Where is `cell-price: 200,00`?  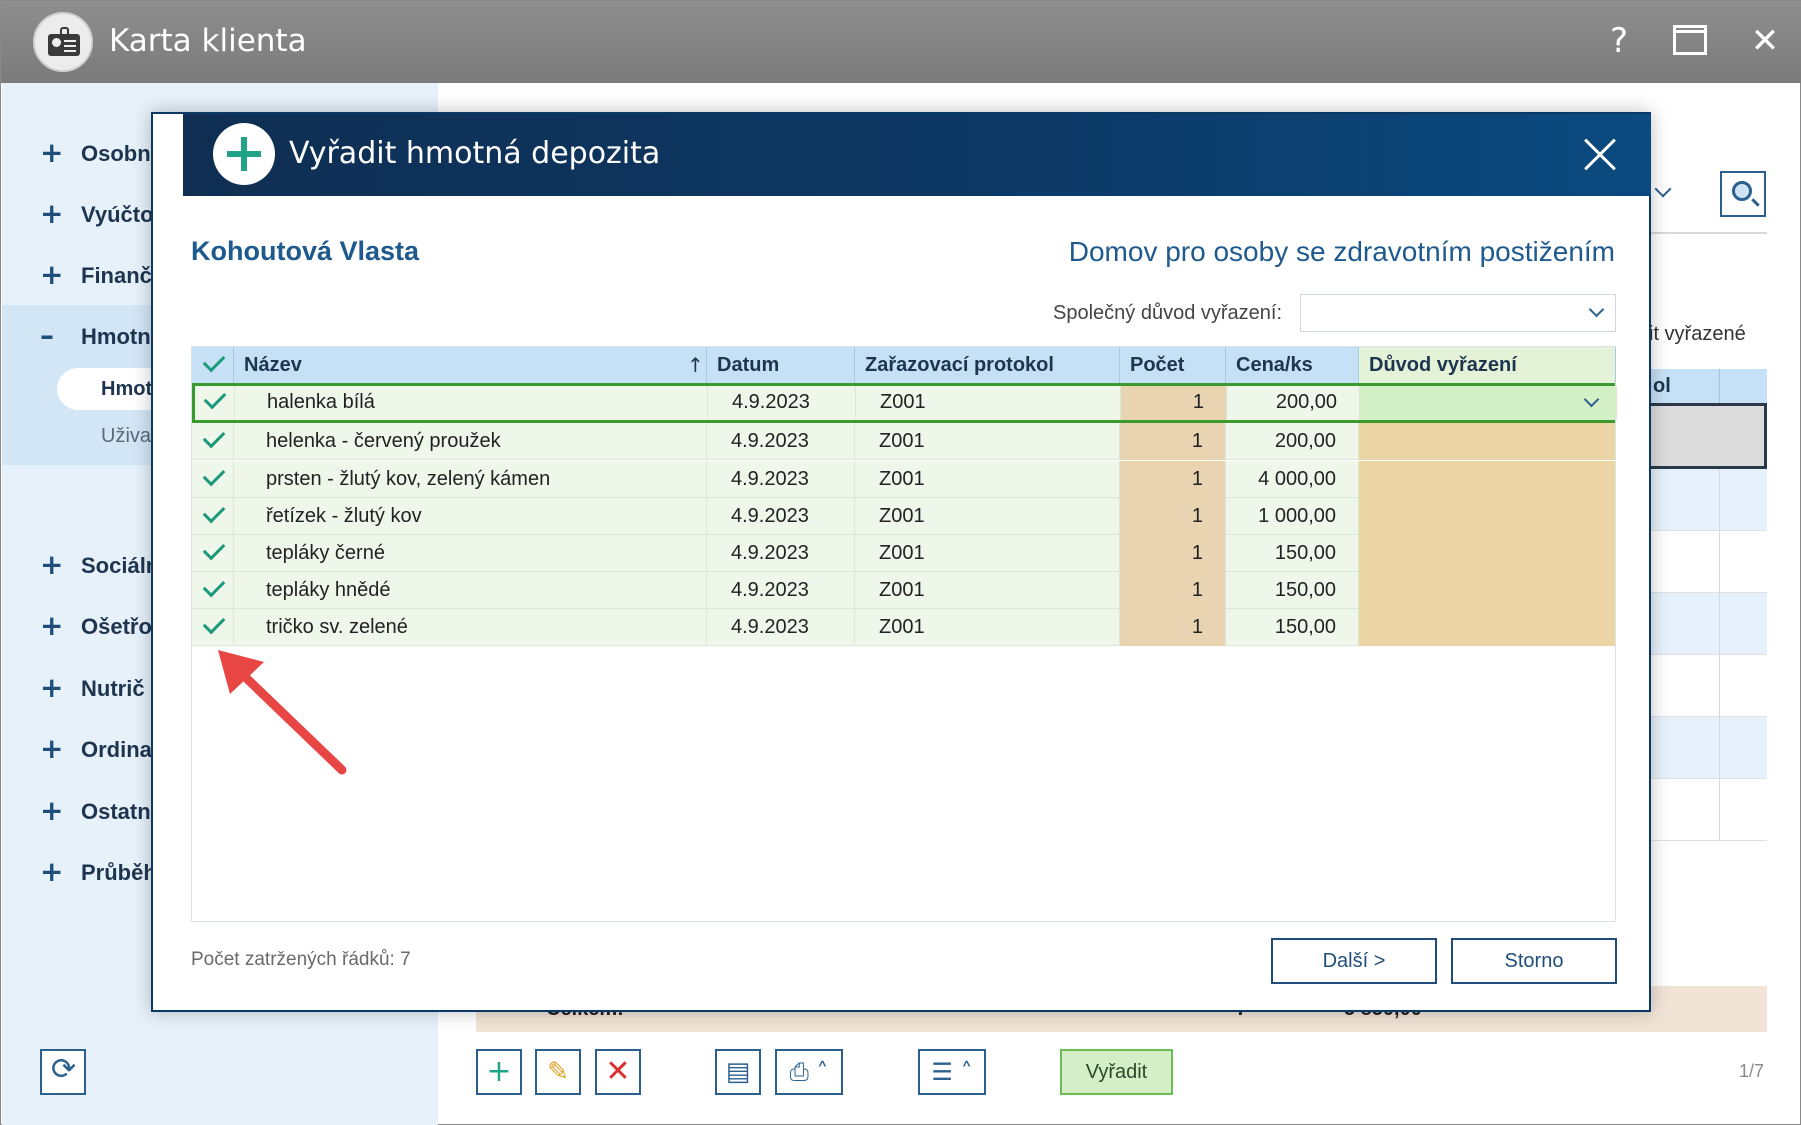
cell-price: 200,00 is located at coordinates (1292, 441).